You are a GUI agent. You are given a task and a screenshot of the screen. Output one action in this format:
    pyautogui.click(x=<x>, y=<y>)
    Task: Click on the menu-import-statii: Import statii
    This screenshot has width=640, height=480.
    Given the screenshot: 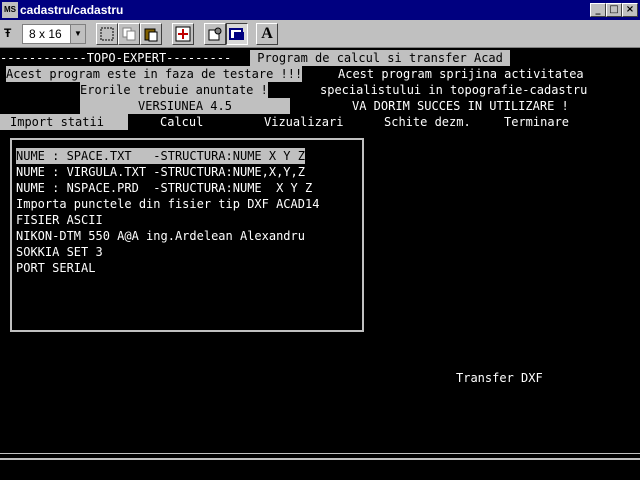 What is the action you would take?
    pyautogui.click(x=64, y=122)
    